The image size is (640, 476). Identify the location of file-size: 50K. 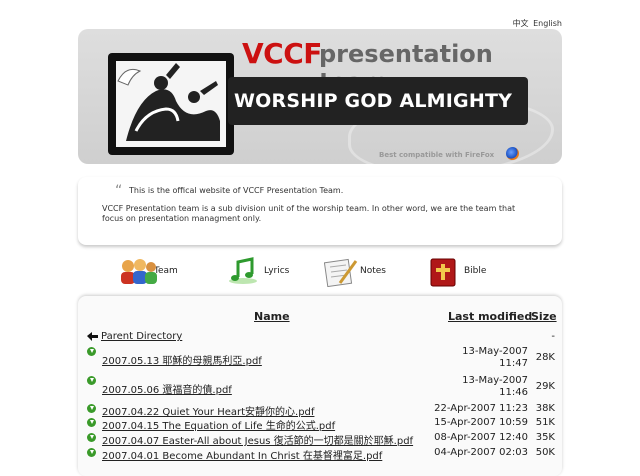
(545, 452).